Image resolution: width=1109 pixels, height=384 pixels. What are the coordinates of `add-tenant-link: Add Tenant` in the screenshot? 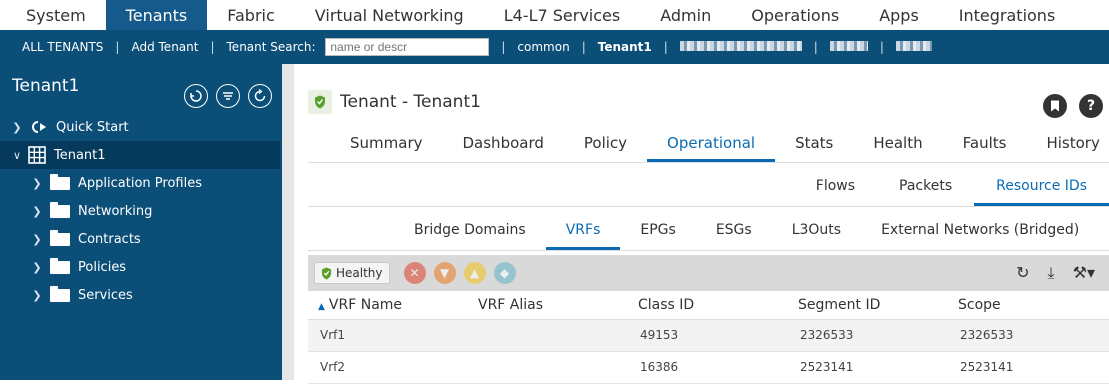 It's located at (164, 47).